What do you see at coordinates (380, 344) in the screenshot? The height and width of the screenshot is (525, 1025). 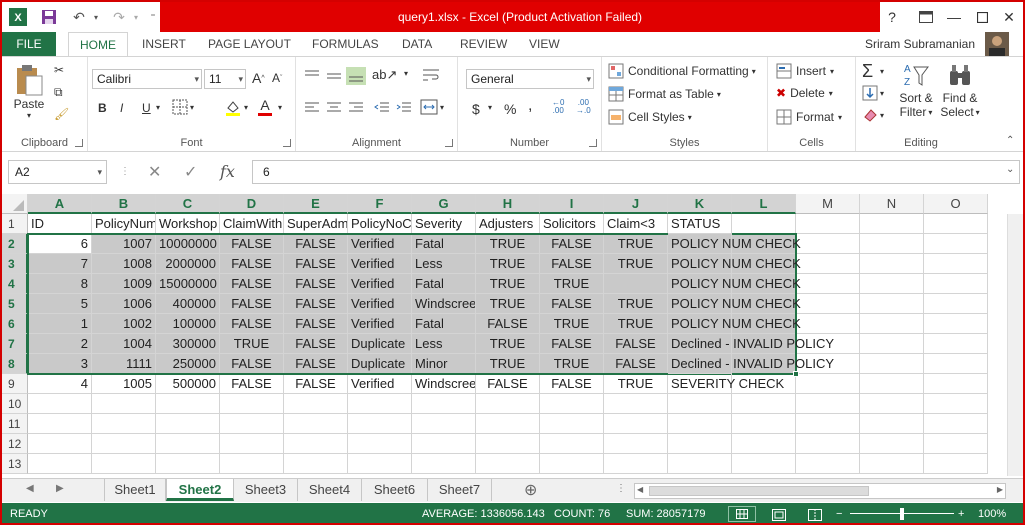 I see `cell: Duplicate` at bounding box center [380, 344].